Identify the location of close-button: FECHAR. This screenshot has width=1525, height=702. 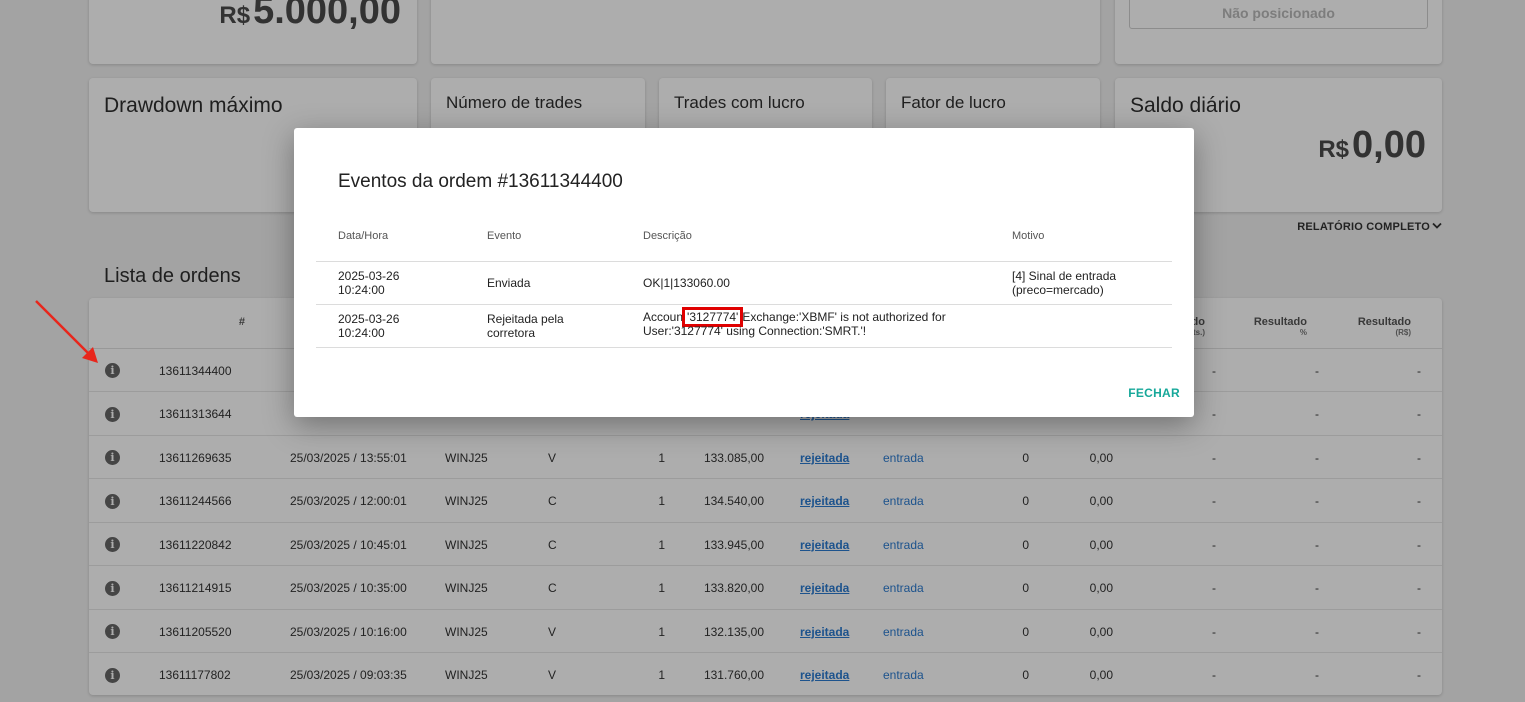
(1154, 393).